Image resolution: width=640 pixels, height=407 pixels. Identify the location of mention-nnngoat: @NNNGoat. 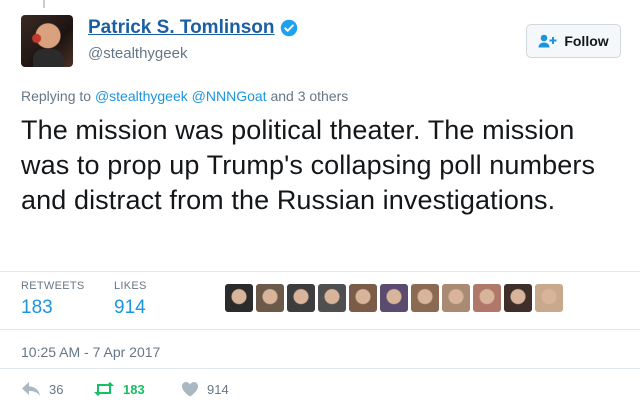
(229, 96).